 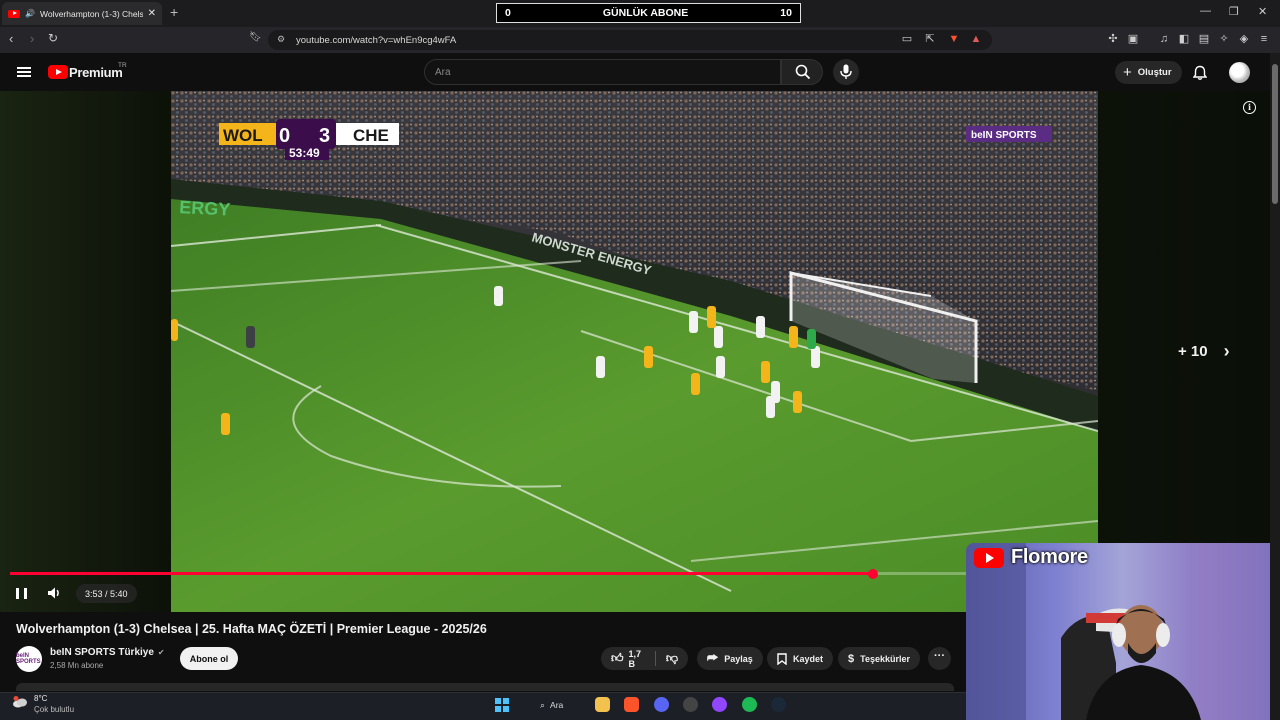 What do you see at coordinates (106, 593) in the screenshot?
I see `time-display: 3:53 / 5:40` at bounding box center [106, 593].